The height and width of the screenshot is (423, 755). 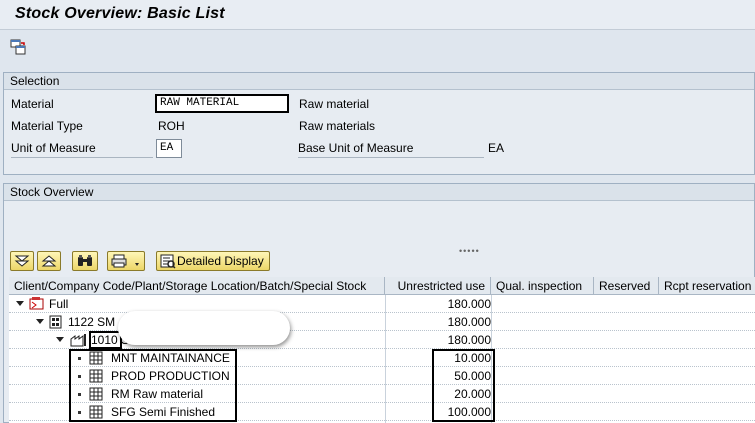 What do you see at coordinates (707, 286) in the screenshot?
I see `column-header-rcpt-reservation: Rcpt reservation` at bounding box center [707, 286].